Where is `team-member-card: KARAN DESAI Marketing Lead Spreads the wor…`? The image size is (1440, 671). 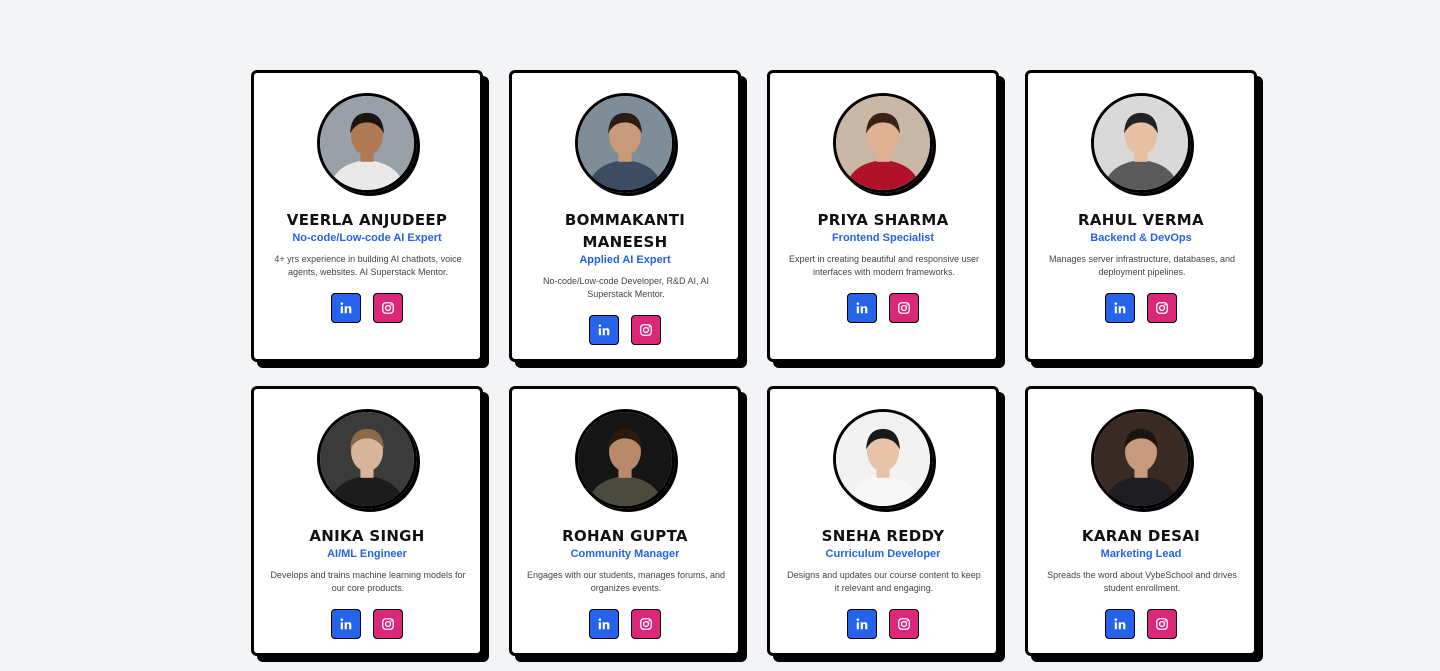
team-member-card: KARAN DESAI Marketing Lead Spreads the wor… is located at coordinates (1141, 521).